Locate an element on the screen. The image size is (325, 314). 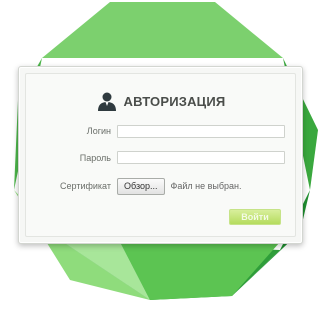
certificate-file-input: Обзор... Файл не выбран. is located at coordinates (201, 186).